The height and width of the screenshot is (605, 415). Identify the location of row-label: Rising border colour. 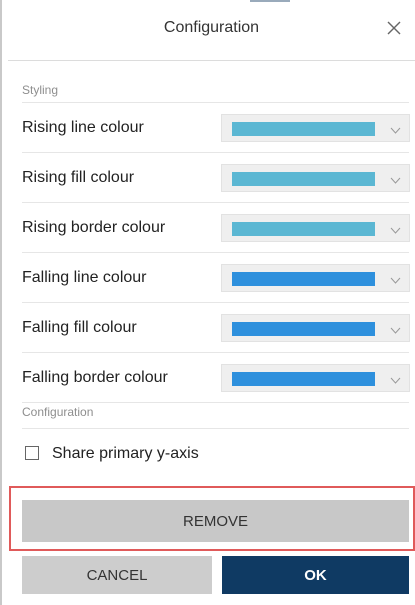
(94, 227).